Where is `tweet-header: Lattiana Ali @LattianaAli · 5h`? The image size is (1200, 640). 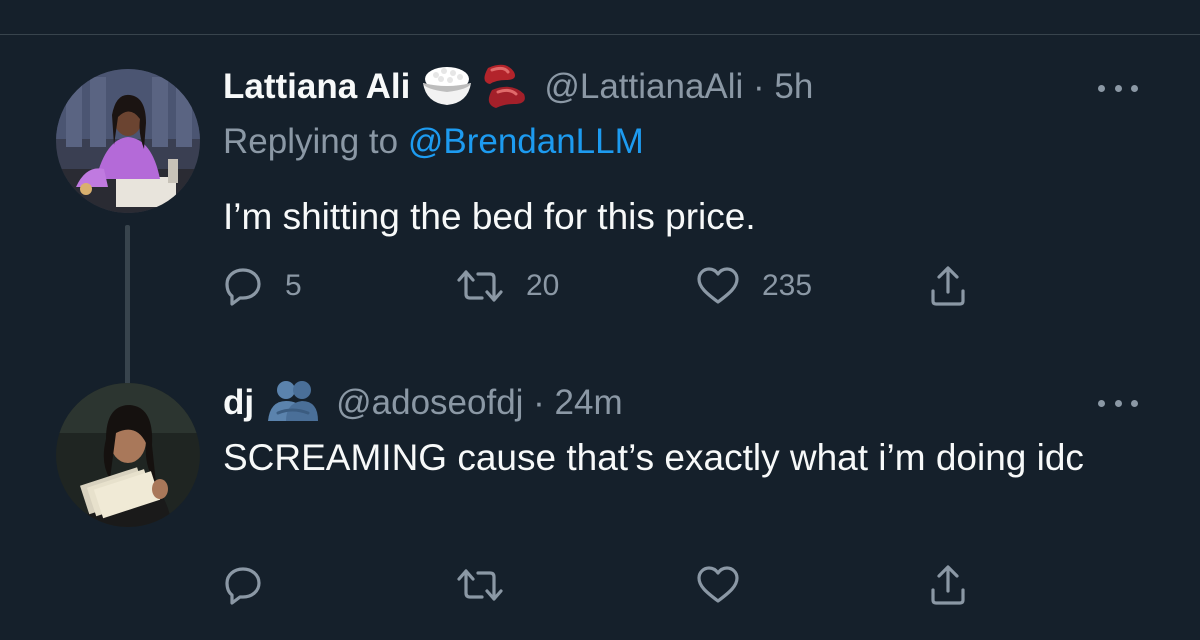
tweet-header: Lattiana Ali @LattianaAli · 5h is located at coordinates (518, 87).